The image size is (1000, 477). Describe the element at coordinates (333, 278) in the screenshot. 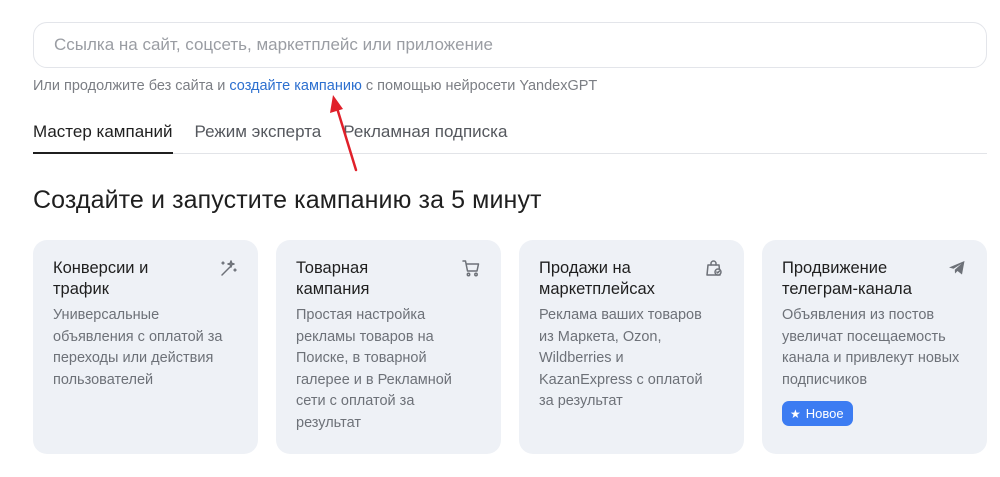

I see `card-title: Товарная кампания` at that location.